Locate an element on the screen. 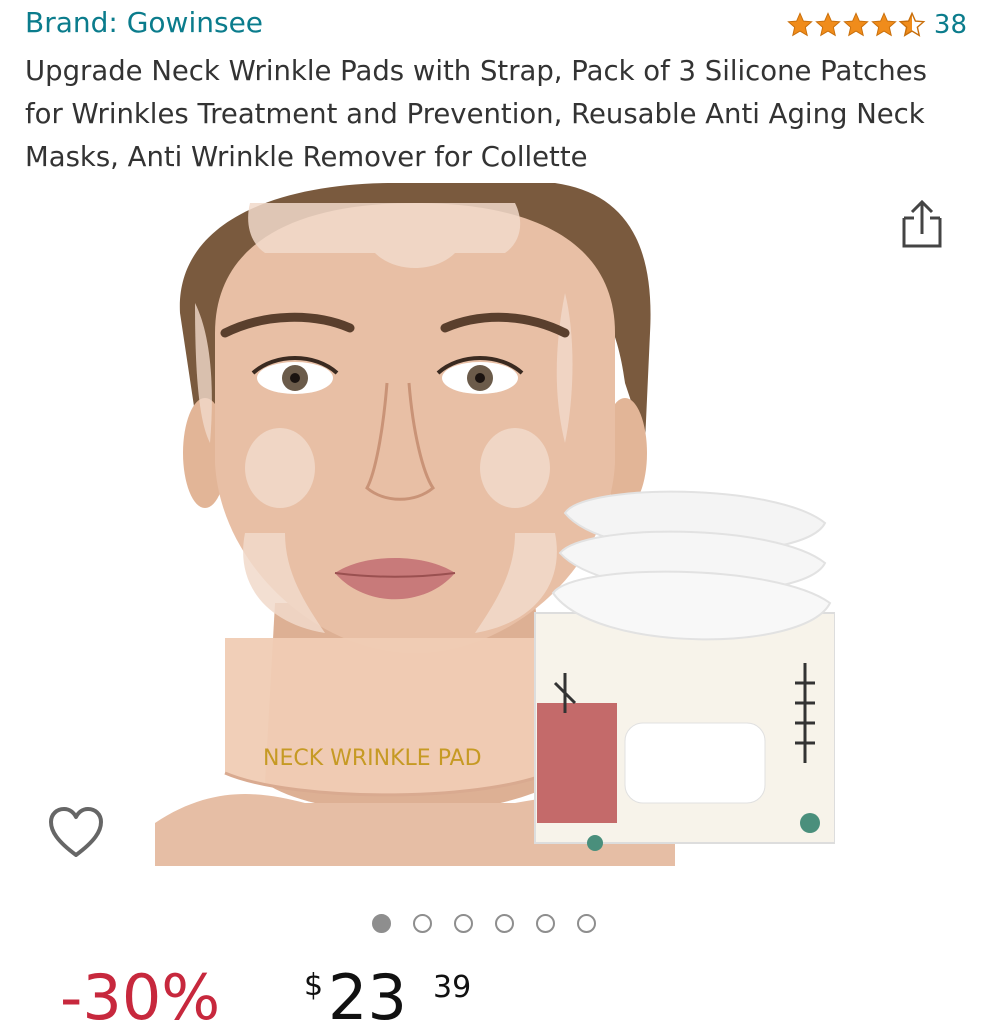 The height and width of the screenshot is (1034, 1000). star-rating is located at coordinates (856, 25).